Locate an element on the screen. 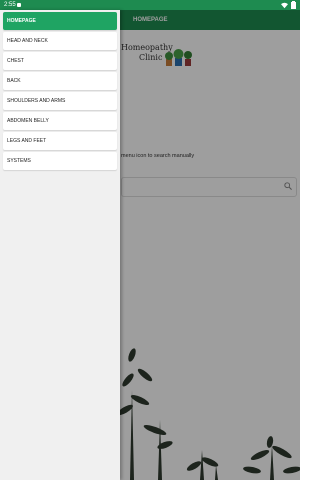  menu-item-shoulders-and-arms: SHOULDERS AND ARMS is located at coordinates (60, 101).